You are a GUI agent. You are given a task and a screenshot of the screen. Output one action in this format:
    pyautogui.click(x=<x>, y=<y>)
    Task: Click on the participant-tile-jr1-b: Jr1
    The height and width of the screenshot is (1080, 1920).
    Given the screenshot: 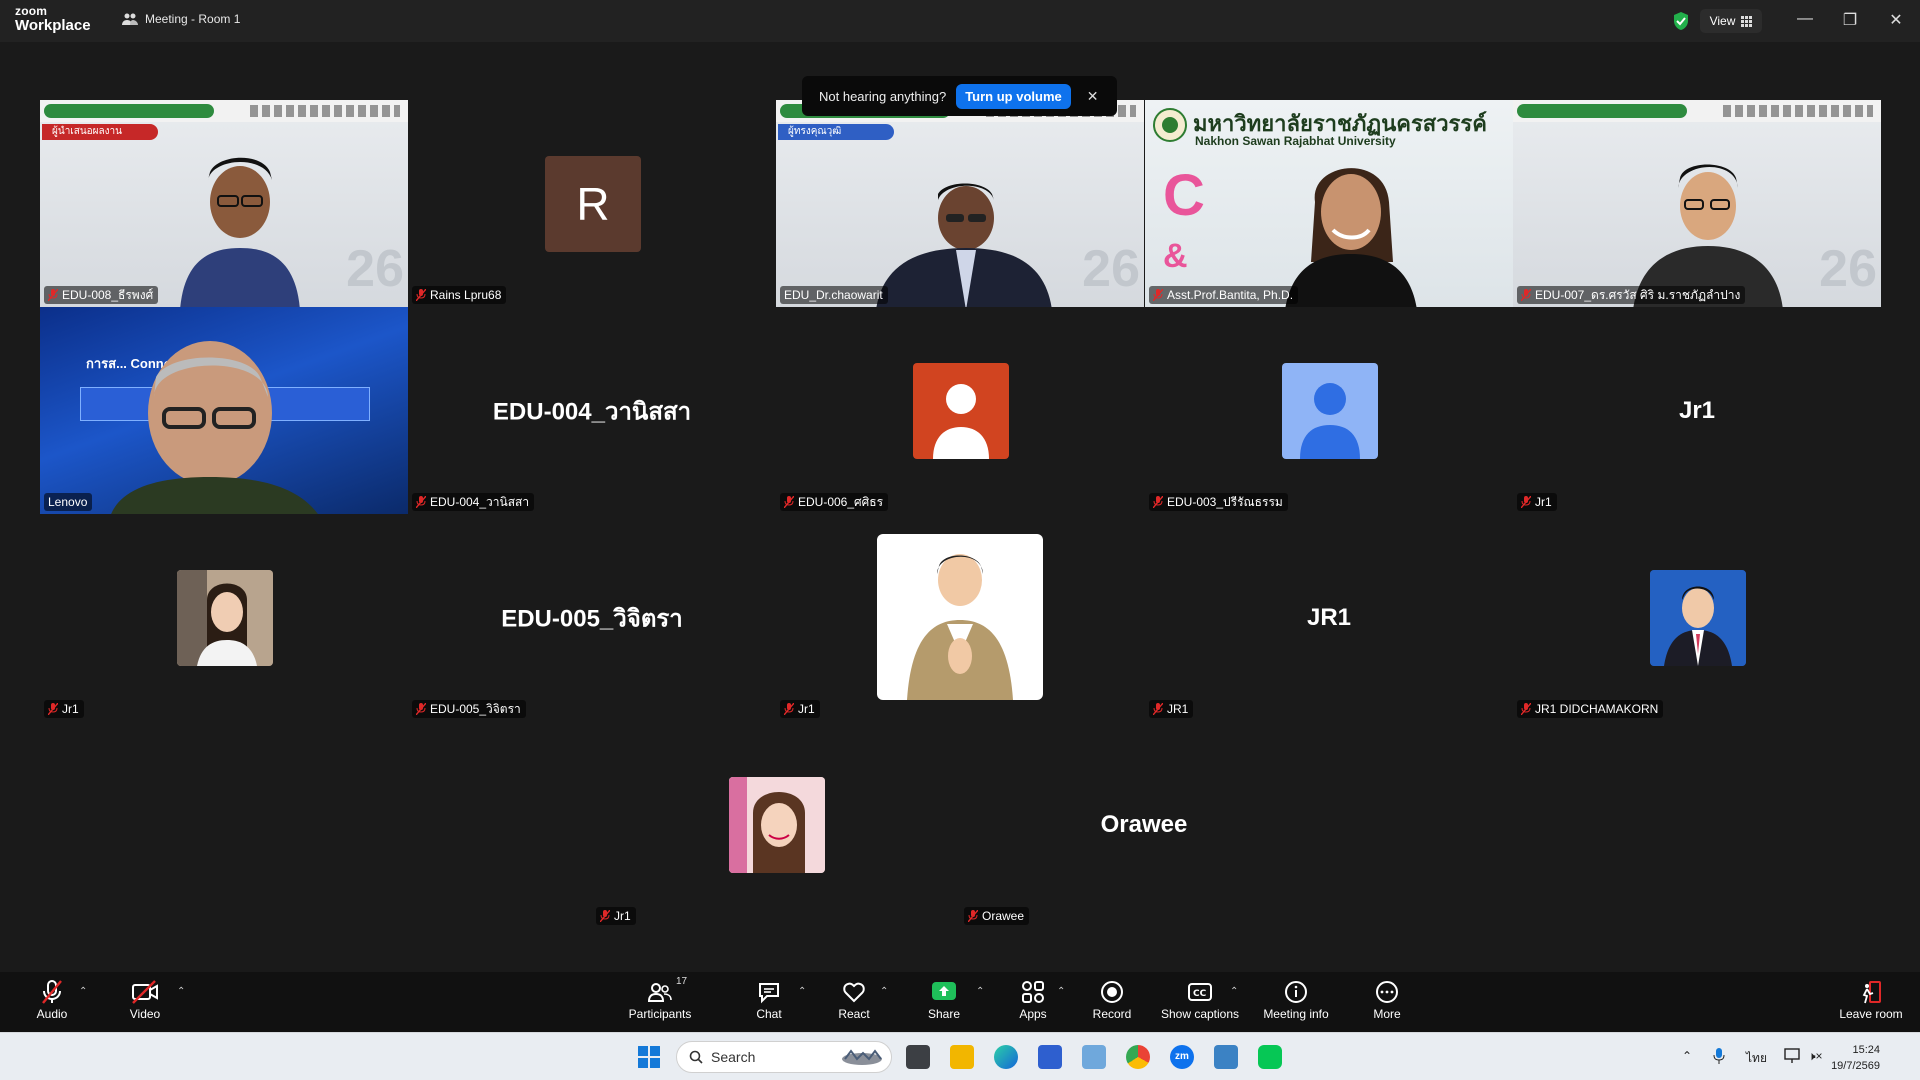 What is the action you would take?
    pyautogui.click(x=224, y=617)
    